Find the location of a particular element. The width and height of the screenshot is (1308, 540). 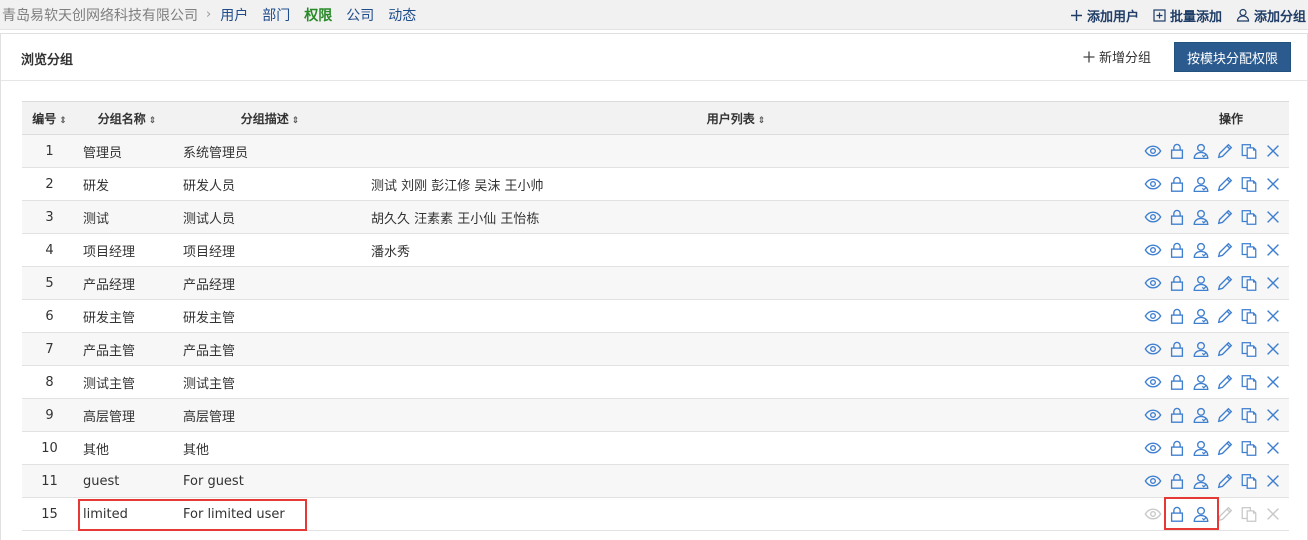

batch-plus-icon is located at coordinates (1159, 15).